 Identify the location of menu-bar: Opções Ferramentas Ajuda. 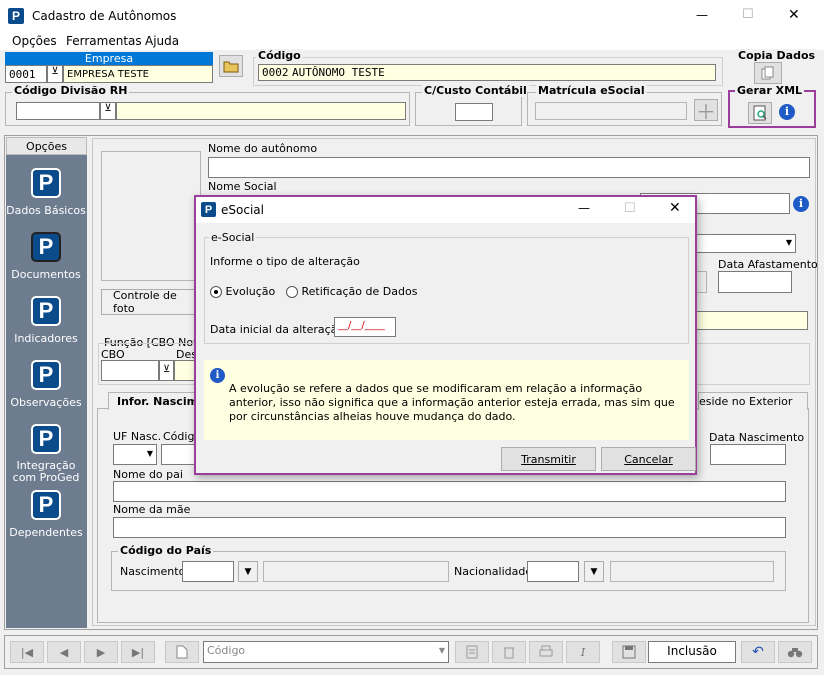
(412, 41).